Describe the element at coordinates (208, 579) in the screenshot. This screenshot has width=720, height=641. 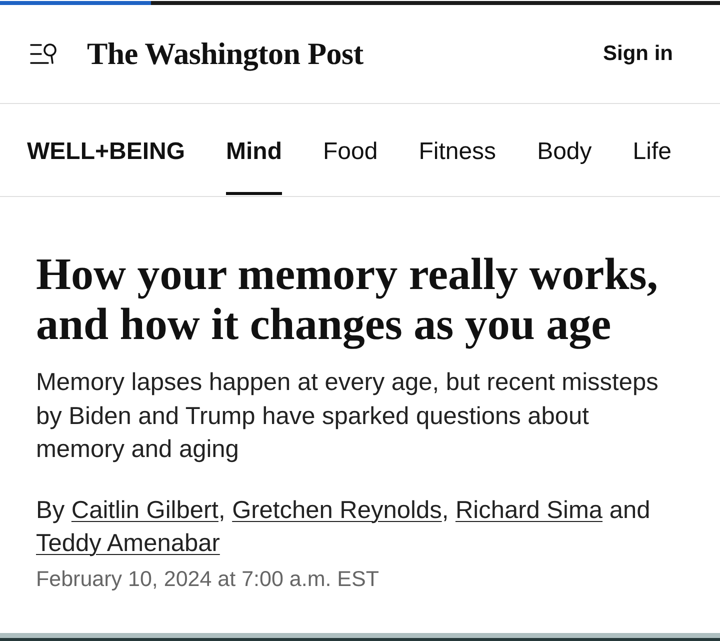
I see `publish-date: February 10, 2024 at 7:00 a.m. EST` at that location.